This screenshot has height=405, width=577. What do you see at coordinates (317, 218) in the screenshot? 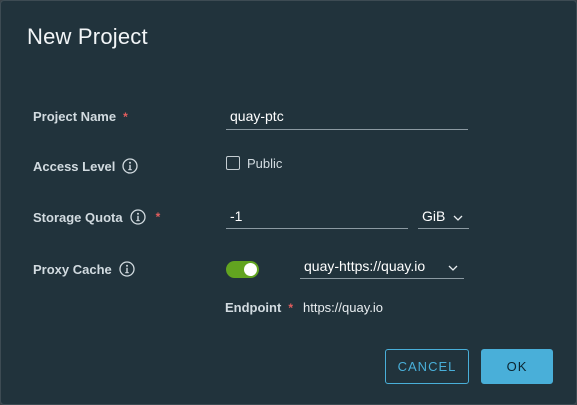
I see `storage-quota-input` at bounding box center [317, 218].